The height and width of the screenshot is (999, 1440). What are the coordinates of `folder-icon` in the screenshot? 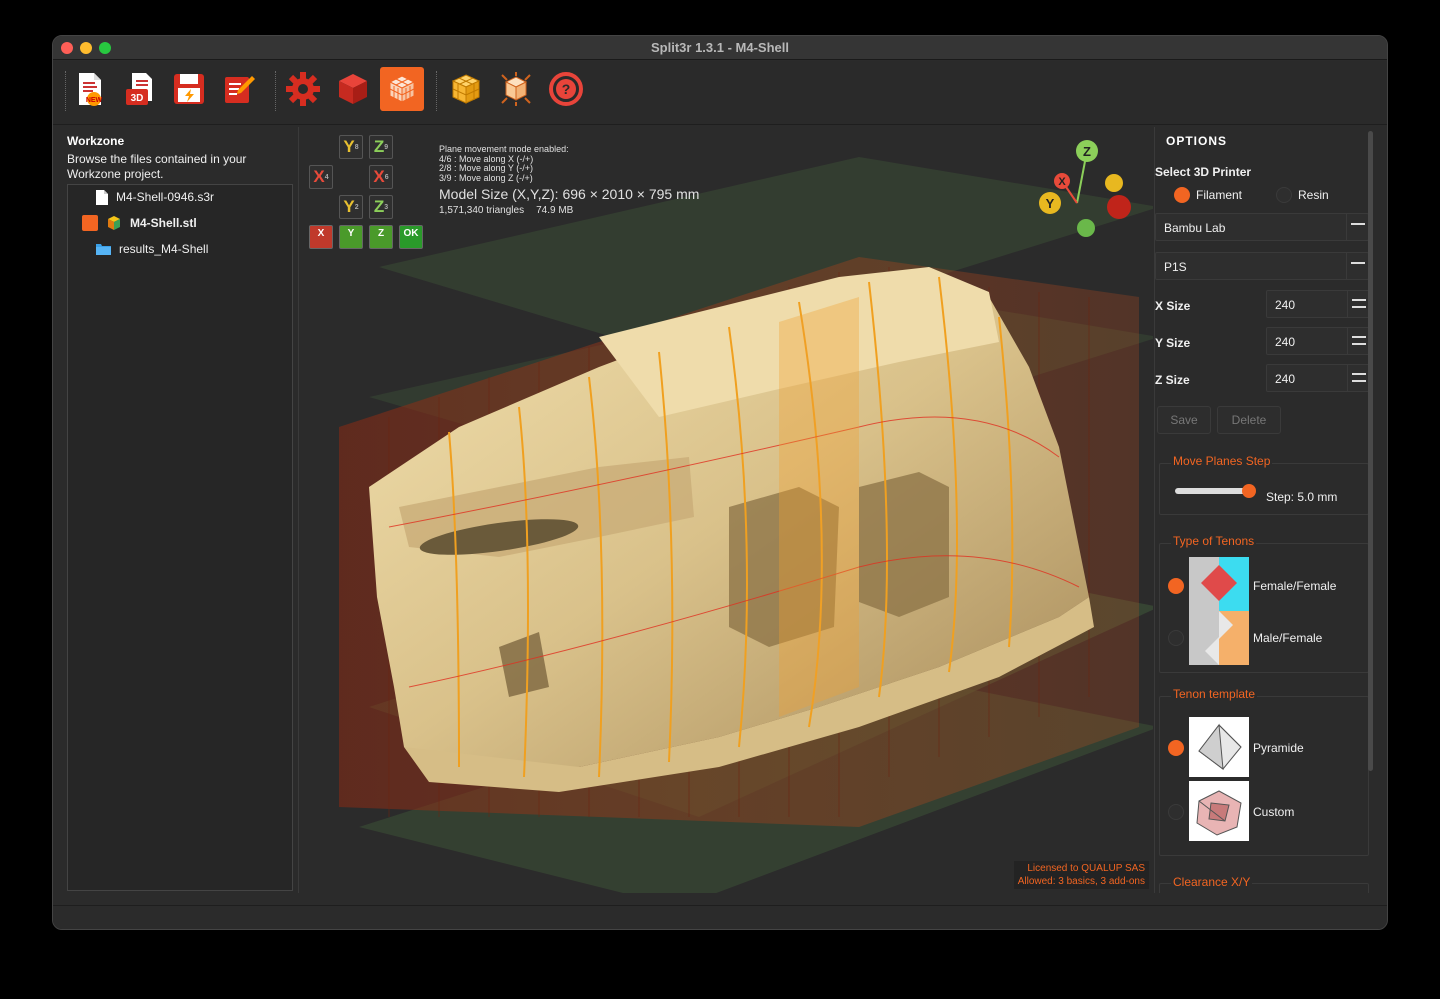 It's located at (103, 249).